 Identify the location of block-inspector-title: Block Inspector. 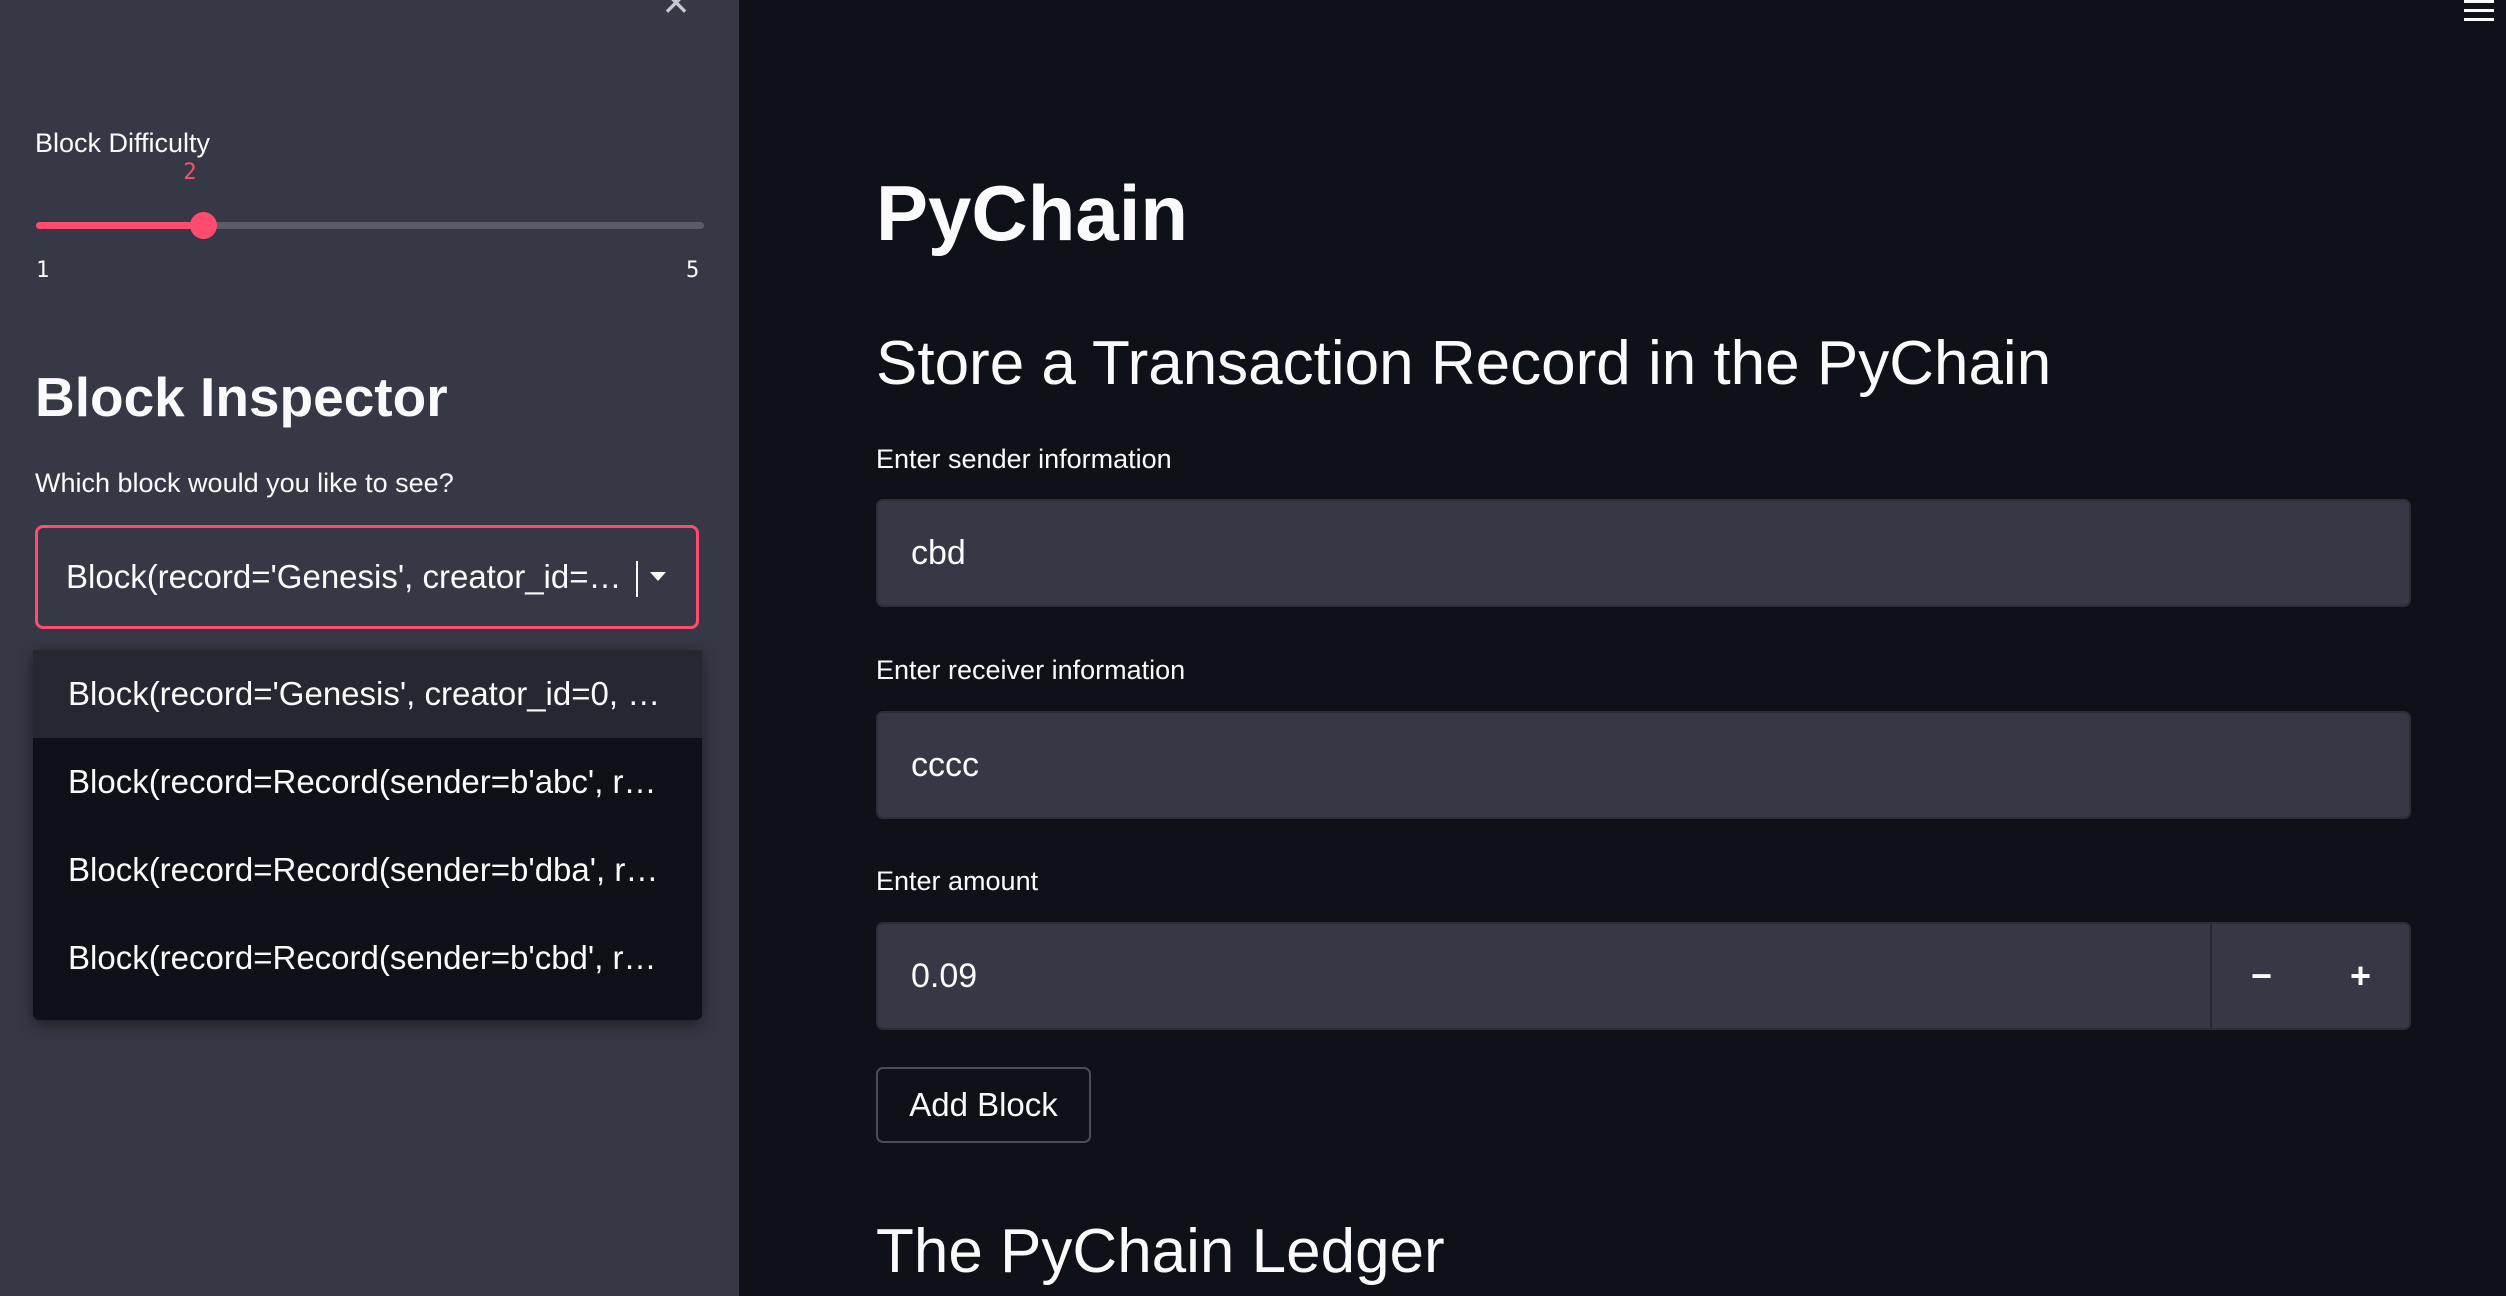
(241, 397).